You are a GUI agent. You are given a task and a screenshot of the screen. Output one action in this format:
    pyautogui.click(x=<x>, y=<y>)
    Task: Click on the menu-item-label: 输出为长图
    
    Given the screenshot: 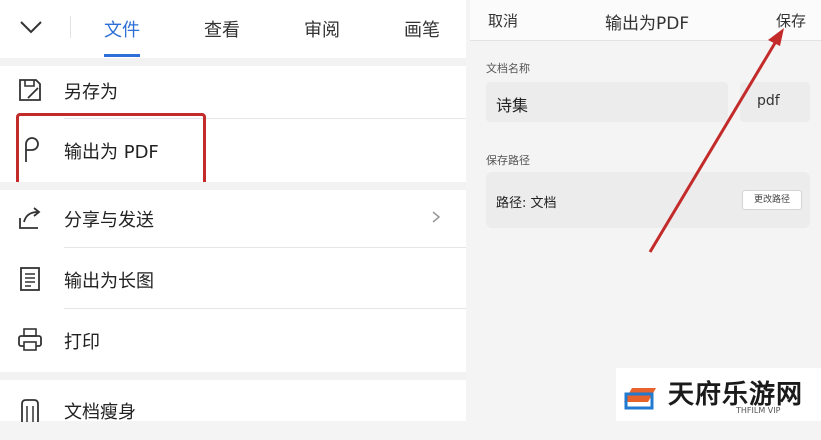 What is the action you would take?
    pyautogui.click(x=109, y=281)
    